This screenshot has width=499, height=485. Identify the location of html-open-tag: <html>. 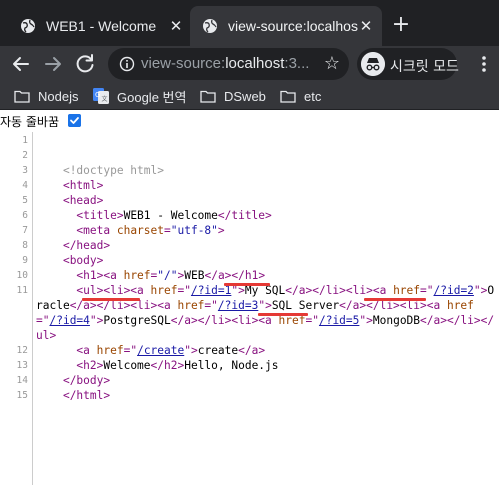
(83, 185).